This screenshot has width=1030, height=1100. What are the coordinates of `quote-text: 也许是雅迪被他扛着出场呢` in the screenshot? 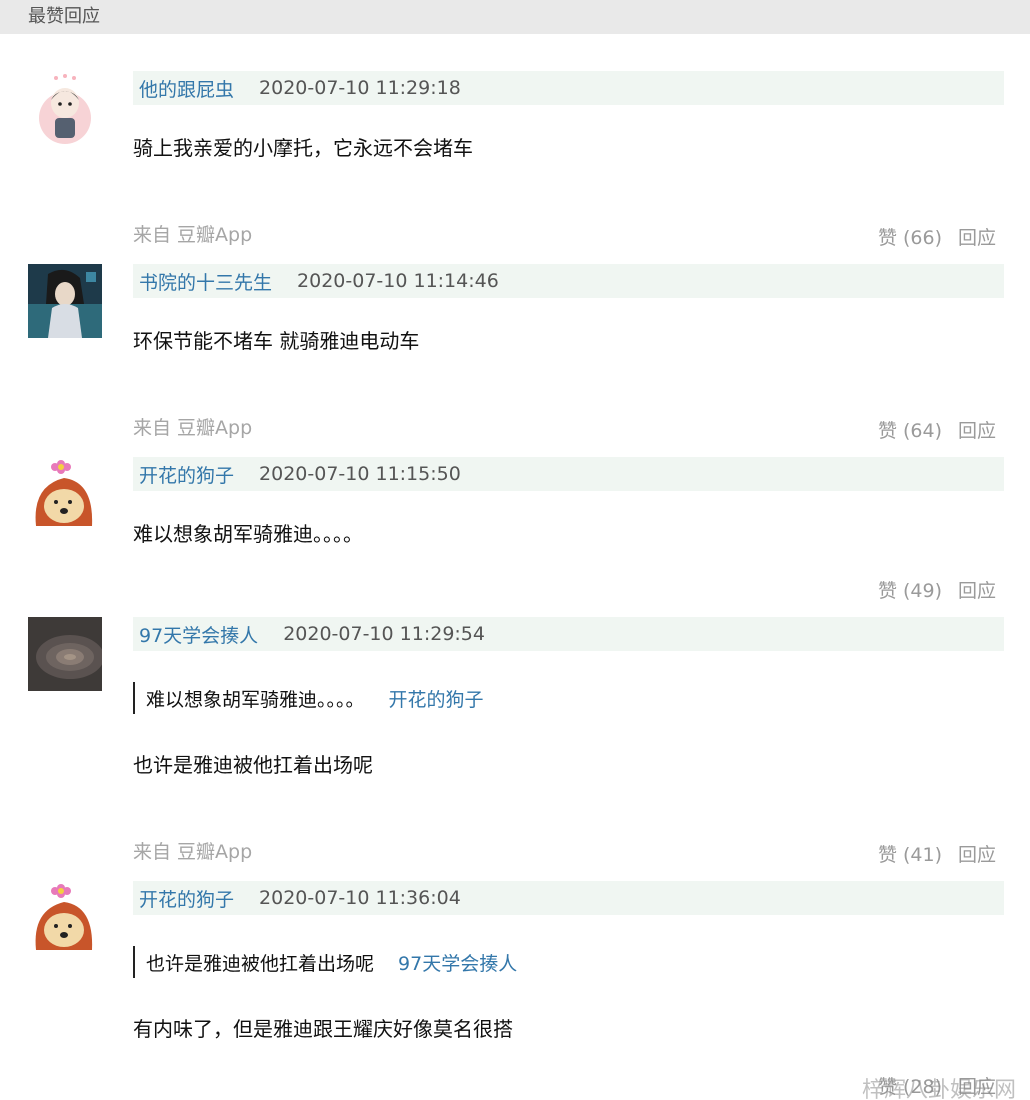 It's located at (260, 963).